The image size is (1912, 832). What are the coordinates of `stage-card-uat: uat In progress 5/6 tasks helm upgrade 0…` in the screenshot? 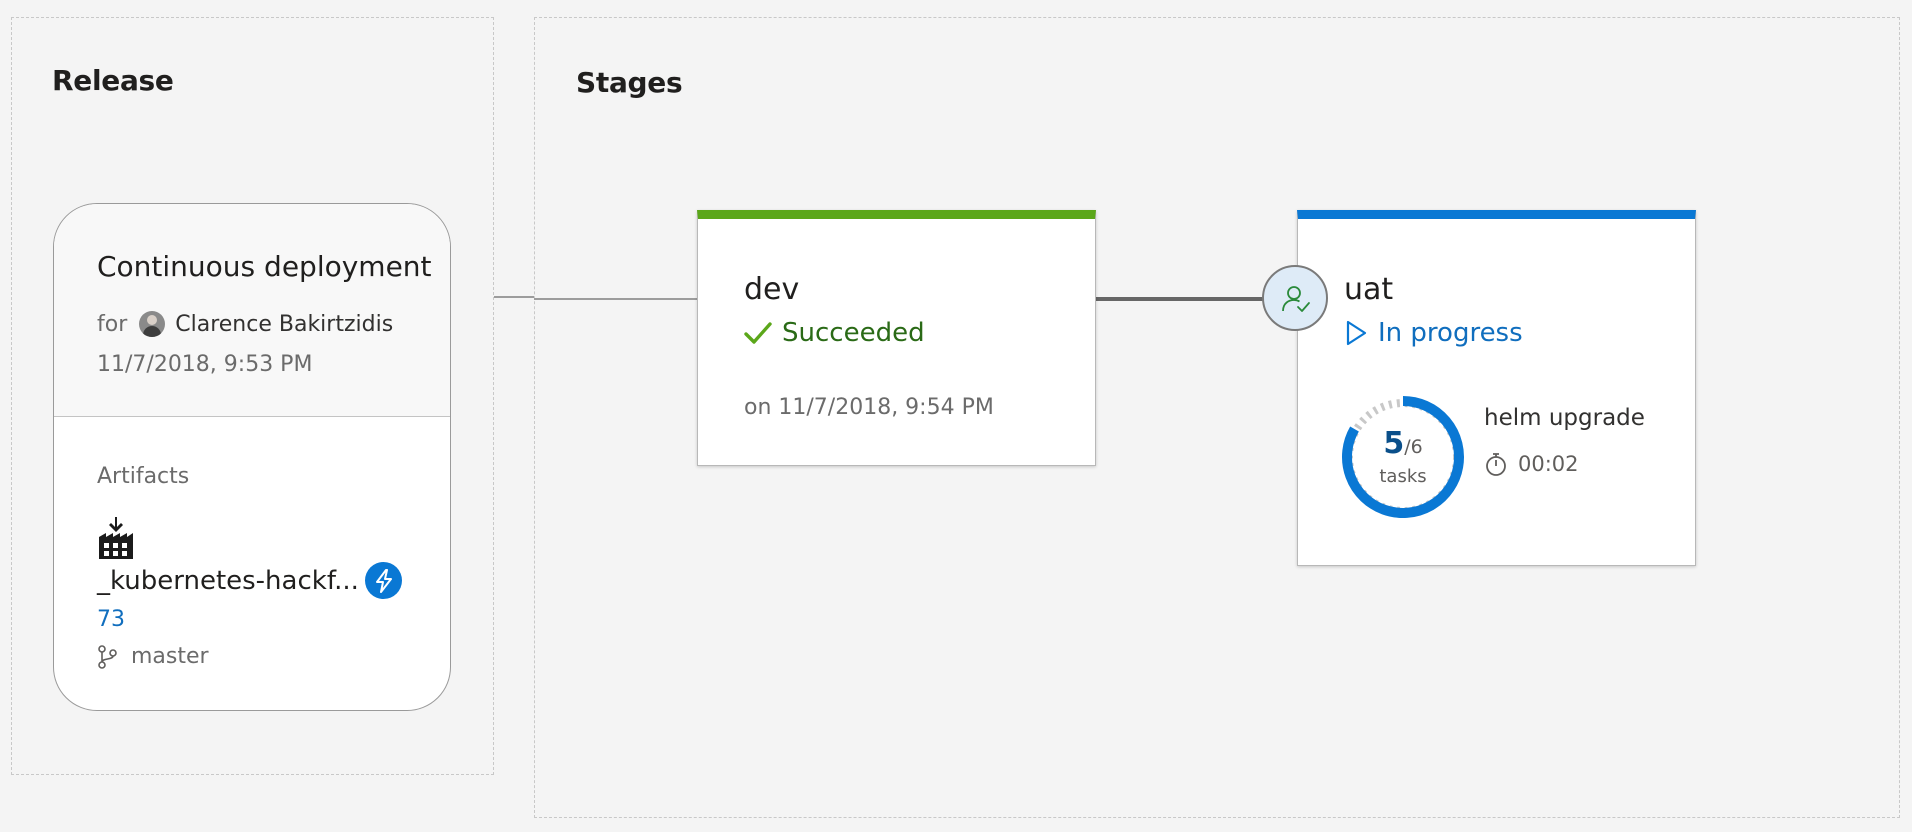 It's located at (1496, 388).